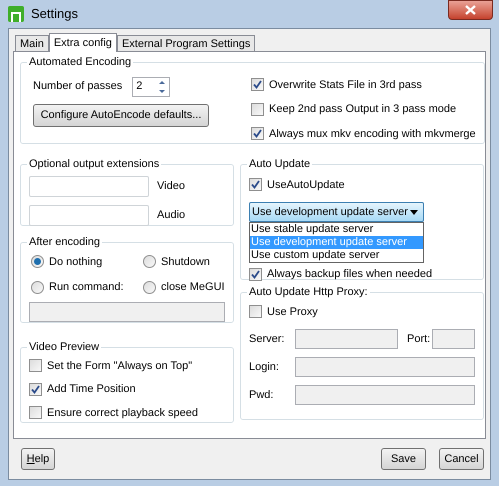 This screenshot has width=499, height=486. I want to click on dropdown-option: Use custom update server, so click(336, 255).